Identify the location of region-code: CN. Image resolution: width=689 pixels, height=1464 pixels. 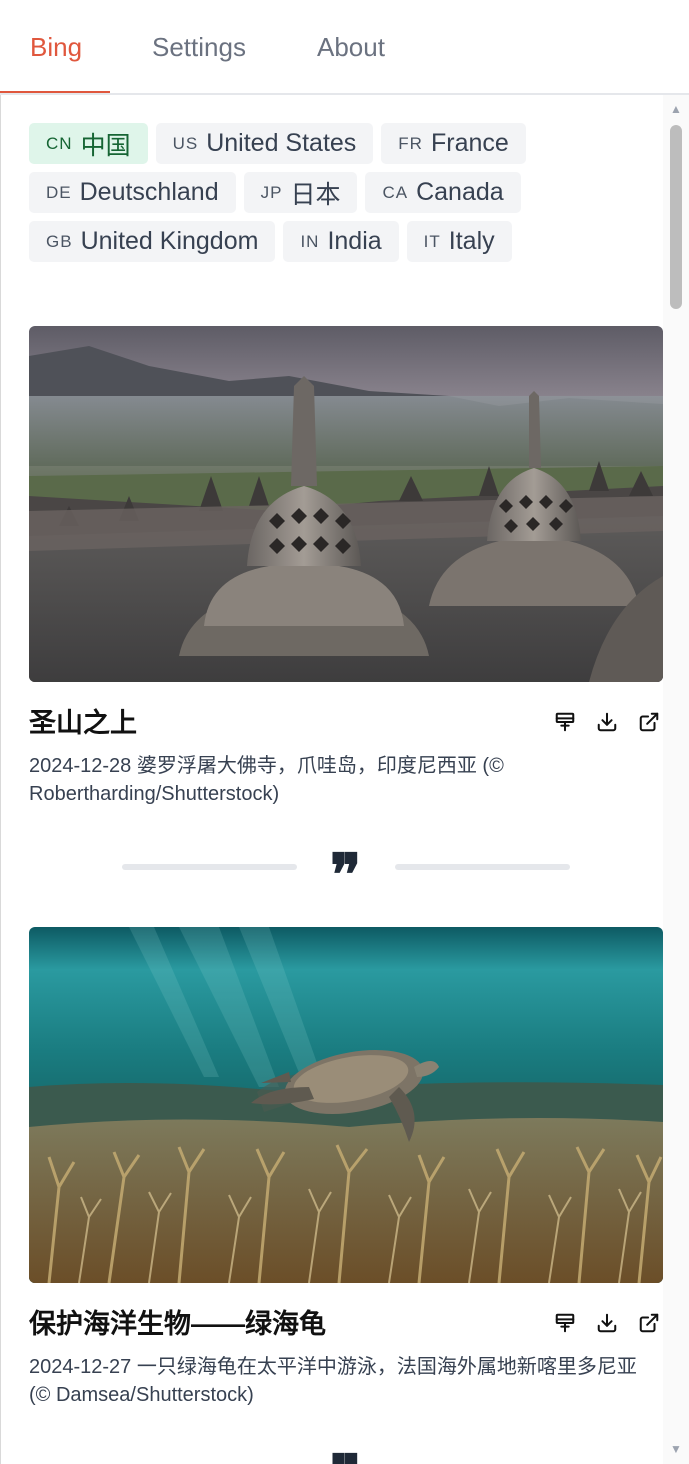
(59, 143).